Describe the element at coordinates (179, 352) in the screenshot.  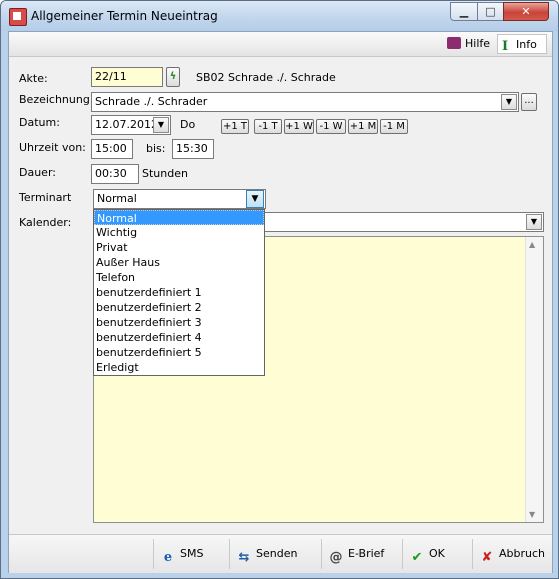
I see `terminart-option: benutzerdefiniert 5` at that location.